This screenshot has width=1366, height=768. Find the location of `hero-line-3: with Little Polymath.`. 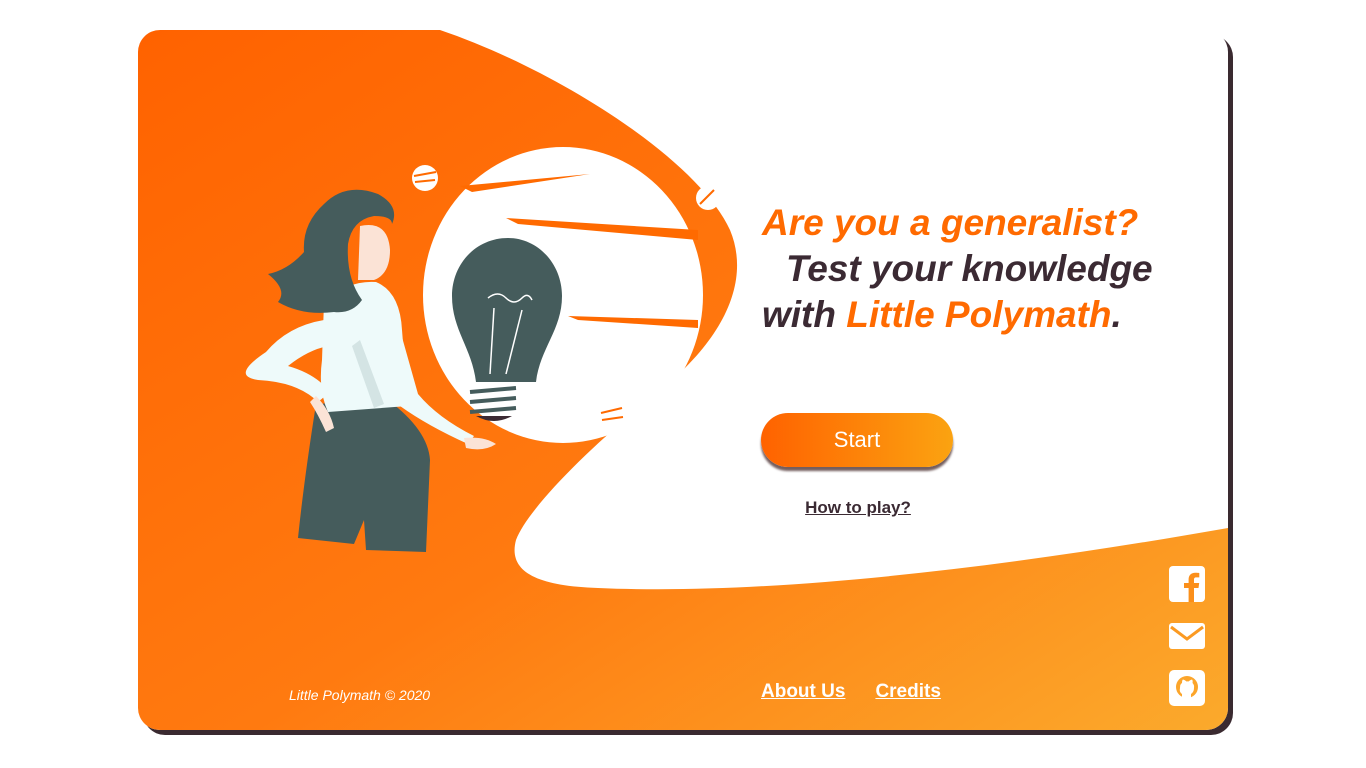

hero-line-3: with Little Polymath. is located at coordinates (982, 315).